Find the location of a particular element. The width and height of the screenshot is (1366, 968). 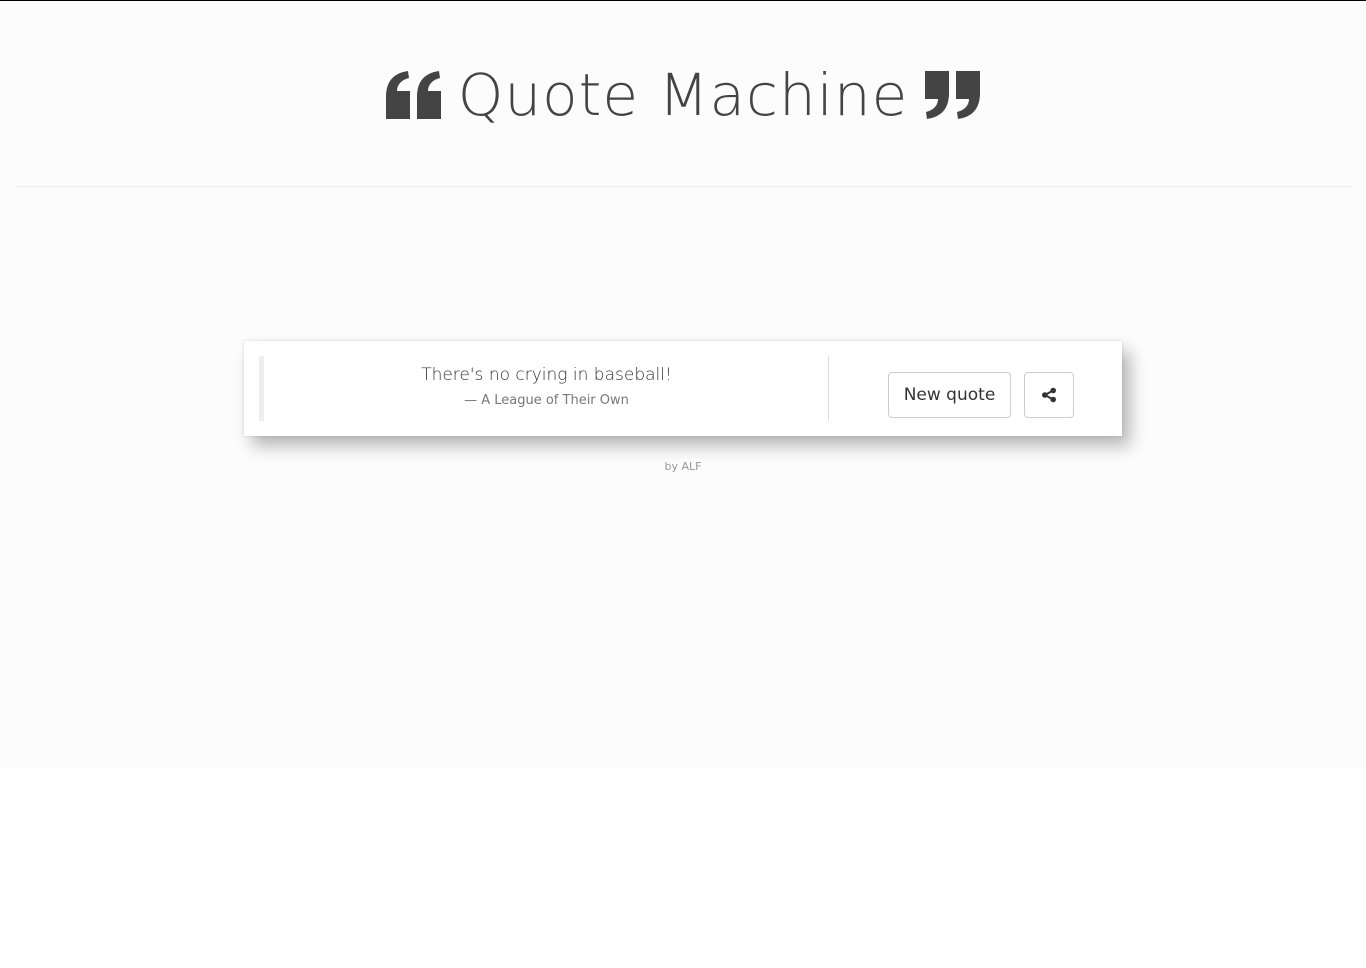

header-divider is located at coordinates (683, 186).